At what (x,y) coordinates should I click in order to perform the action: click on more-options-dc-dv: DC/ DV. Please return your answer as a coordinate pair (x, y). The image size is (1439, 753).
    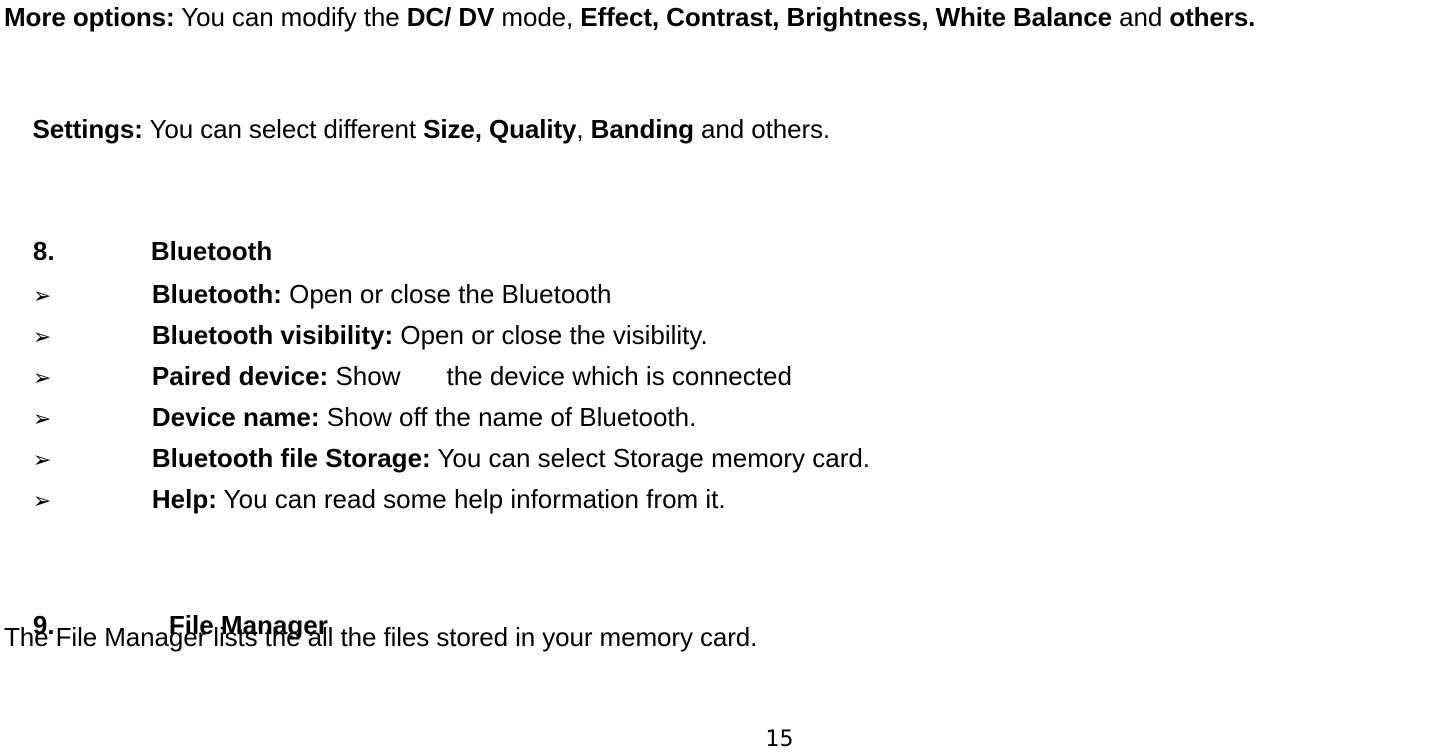
    Looking at the image, I should click on (450, 17).